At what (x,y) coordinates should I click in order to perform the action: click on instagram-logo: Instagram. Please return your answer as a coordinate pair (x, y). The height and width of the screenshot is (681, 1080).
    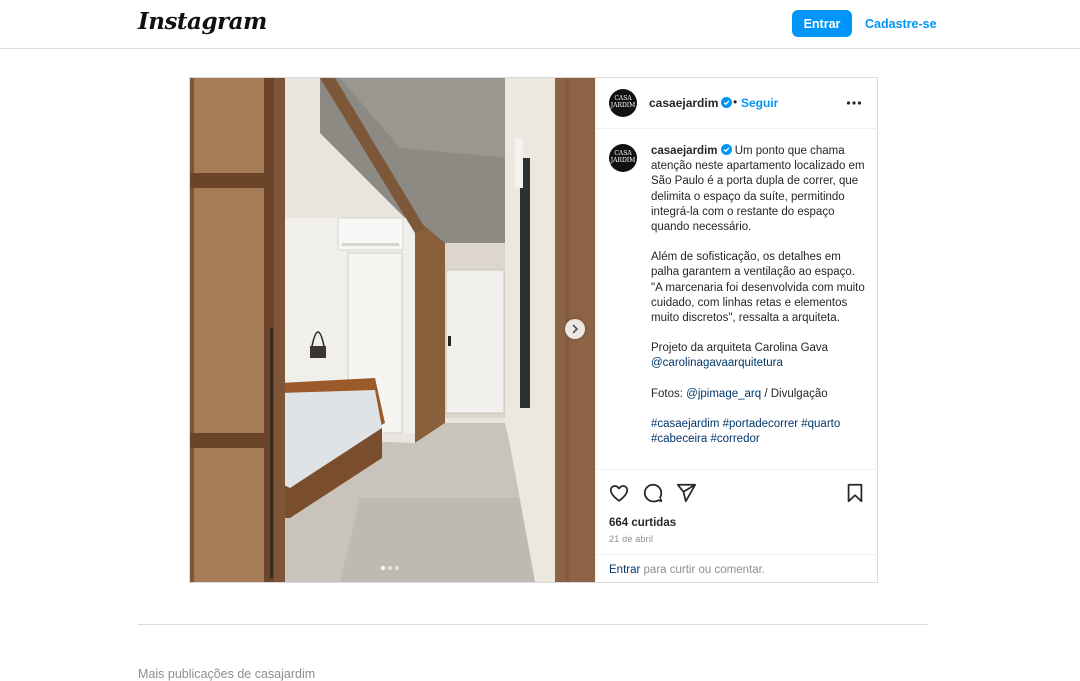
    Looking at the image, I should click on (202, 21).